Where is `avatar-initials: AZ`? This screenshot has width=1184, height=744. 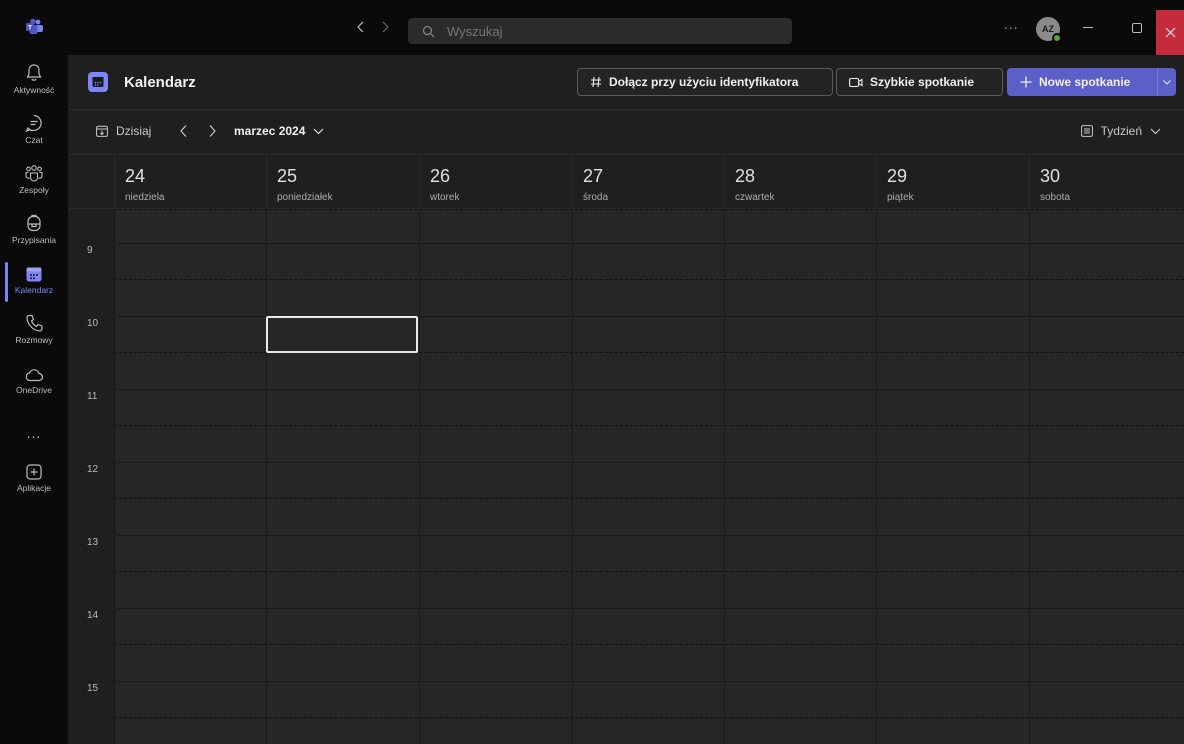
avatar-initials: AZ is located at coordinates (1048, 29).